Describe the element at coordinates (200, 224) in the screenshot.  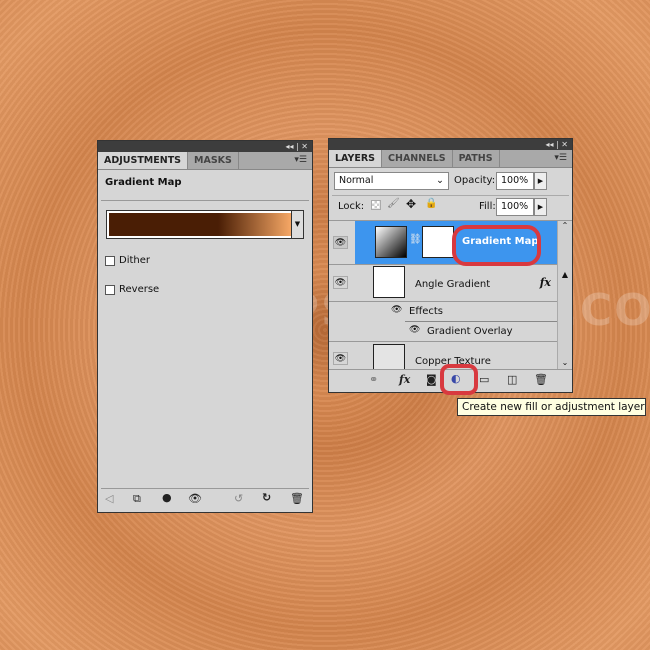
I see `gradient-preview` at that location.